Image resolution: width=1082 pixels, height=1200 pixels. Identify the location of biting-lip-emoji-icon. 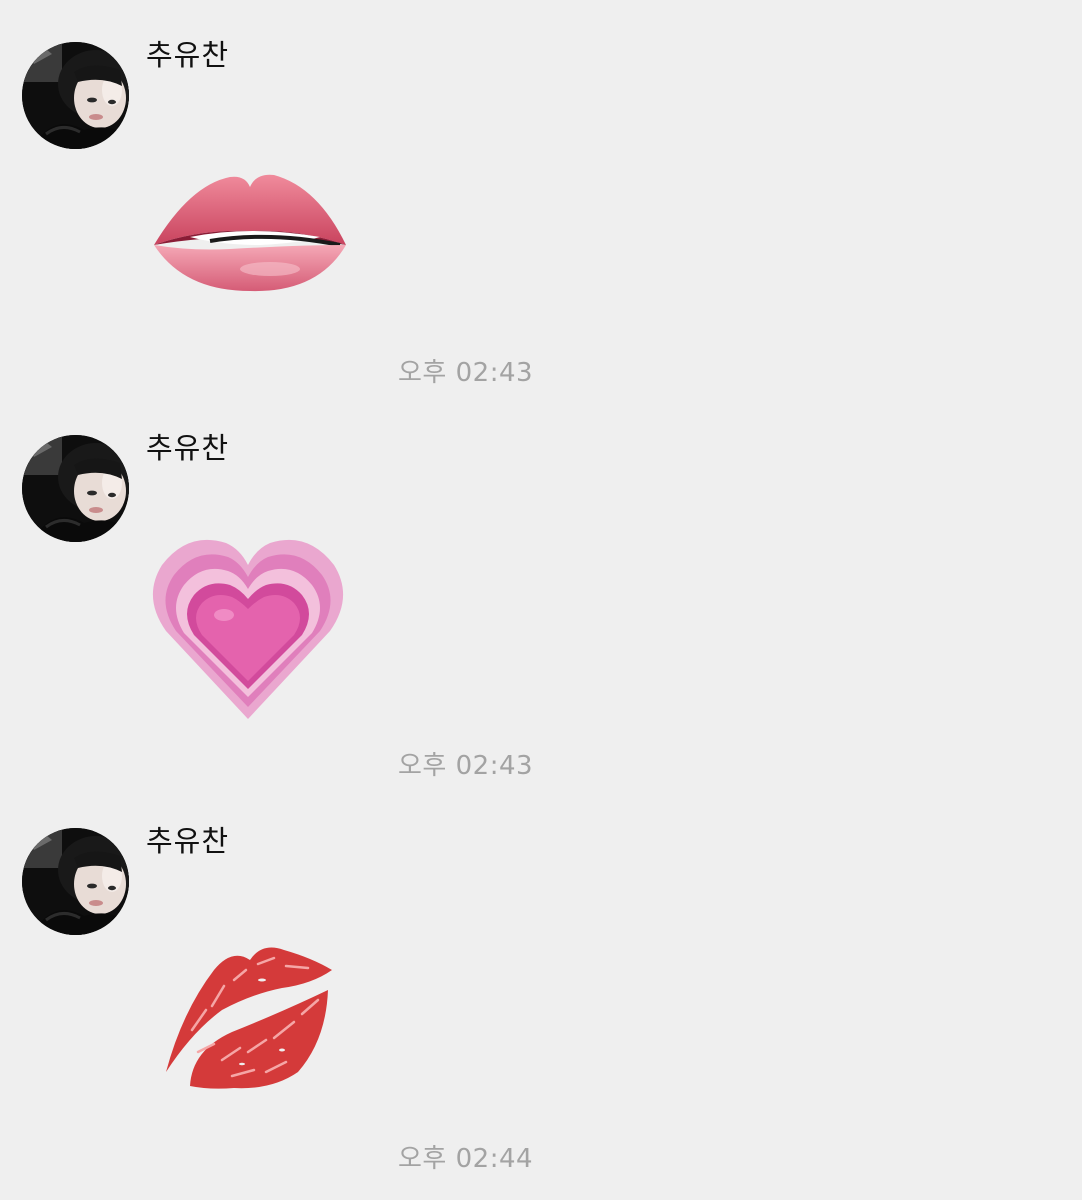
(250, 232).